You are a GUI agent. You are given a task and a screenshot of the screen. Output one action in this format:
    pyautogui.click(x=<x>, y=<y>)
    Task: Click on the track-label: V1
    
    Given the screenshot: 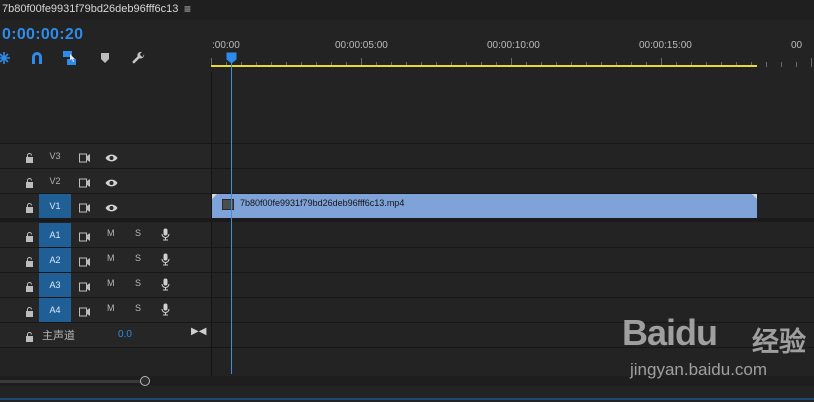 What is the action you would take?
    pyautogui.click(x=55, y=206)
    